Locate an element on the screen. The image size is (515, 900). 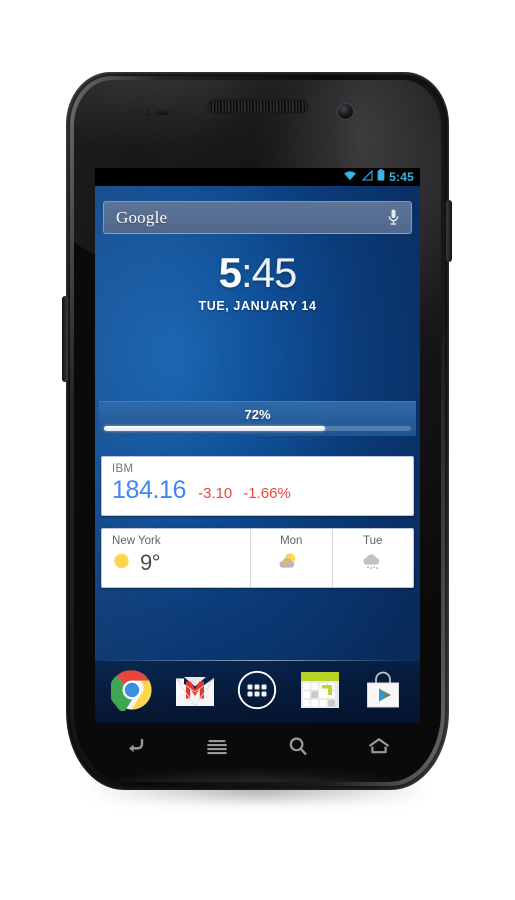
status-bar-clock: 5:45 is located at coordinates (401, 177).